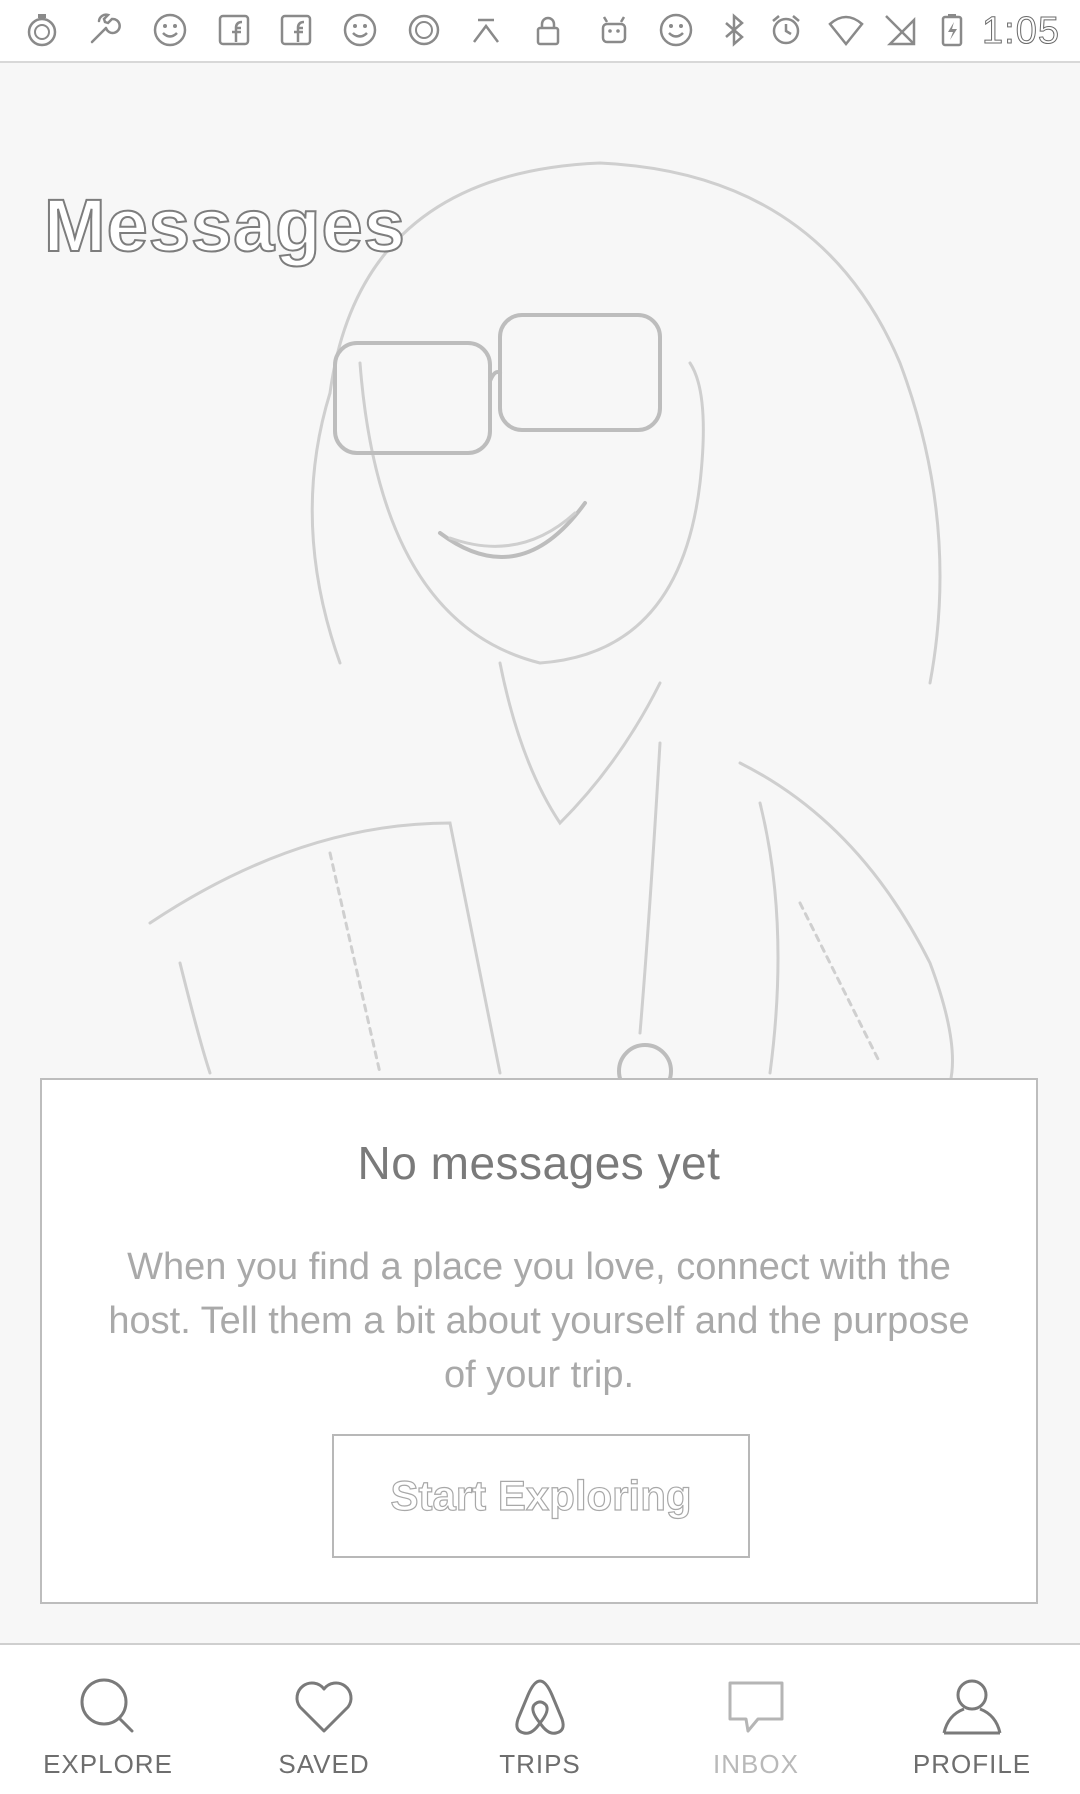 Image resolution: width=1080 pixels, height=1794 pixels. What do you see at coordinates (972, 1706) in the screenshot?
I see `person-icon` at bounding box center [972, 1706].